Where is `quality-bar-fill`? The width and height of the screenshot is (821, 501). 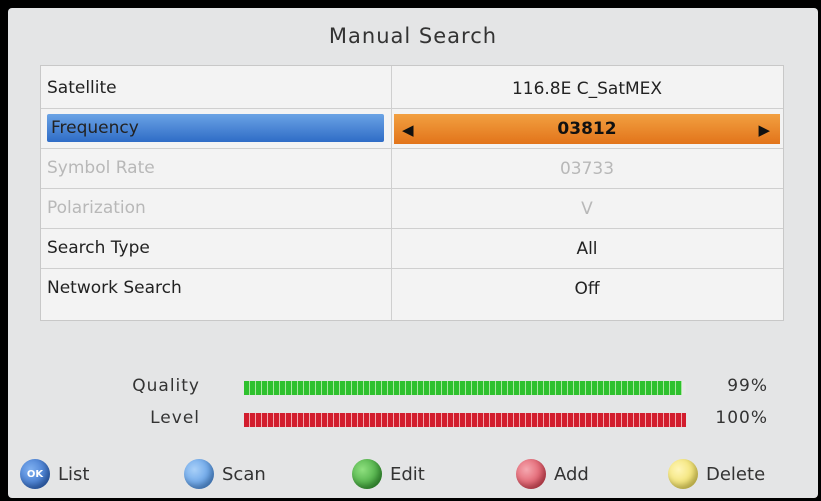
quality-bar-fill is located at coordinates (463, 388).